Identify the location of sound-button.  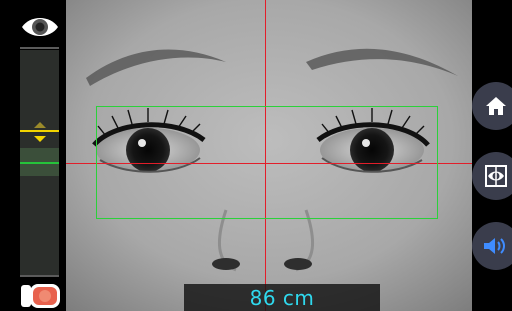
(492, 246).